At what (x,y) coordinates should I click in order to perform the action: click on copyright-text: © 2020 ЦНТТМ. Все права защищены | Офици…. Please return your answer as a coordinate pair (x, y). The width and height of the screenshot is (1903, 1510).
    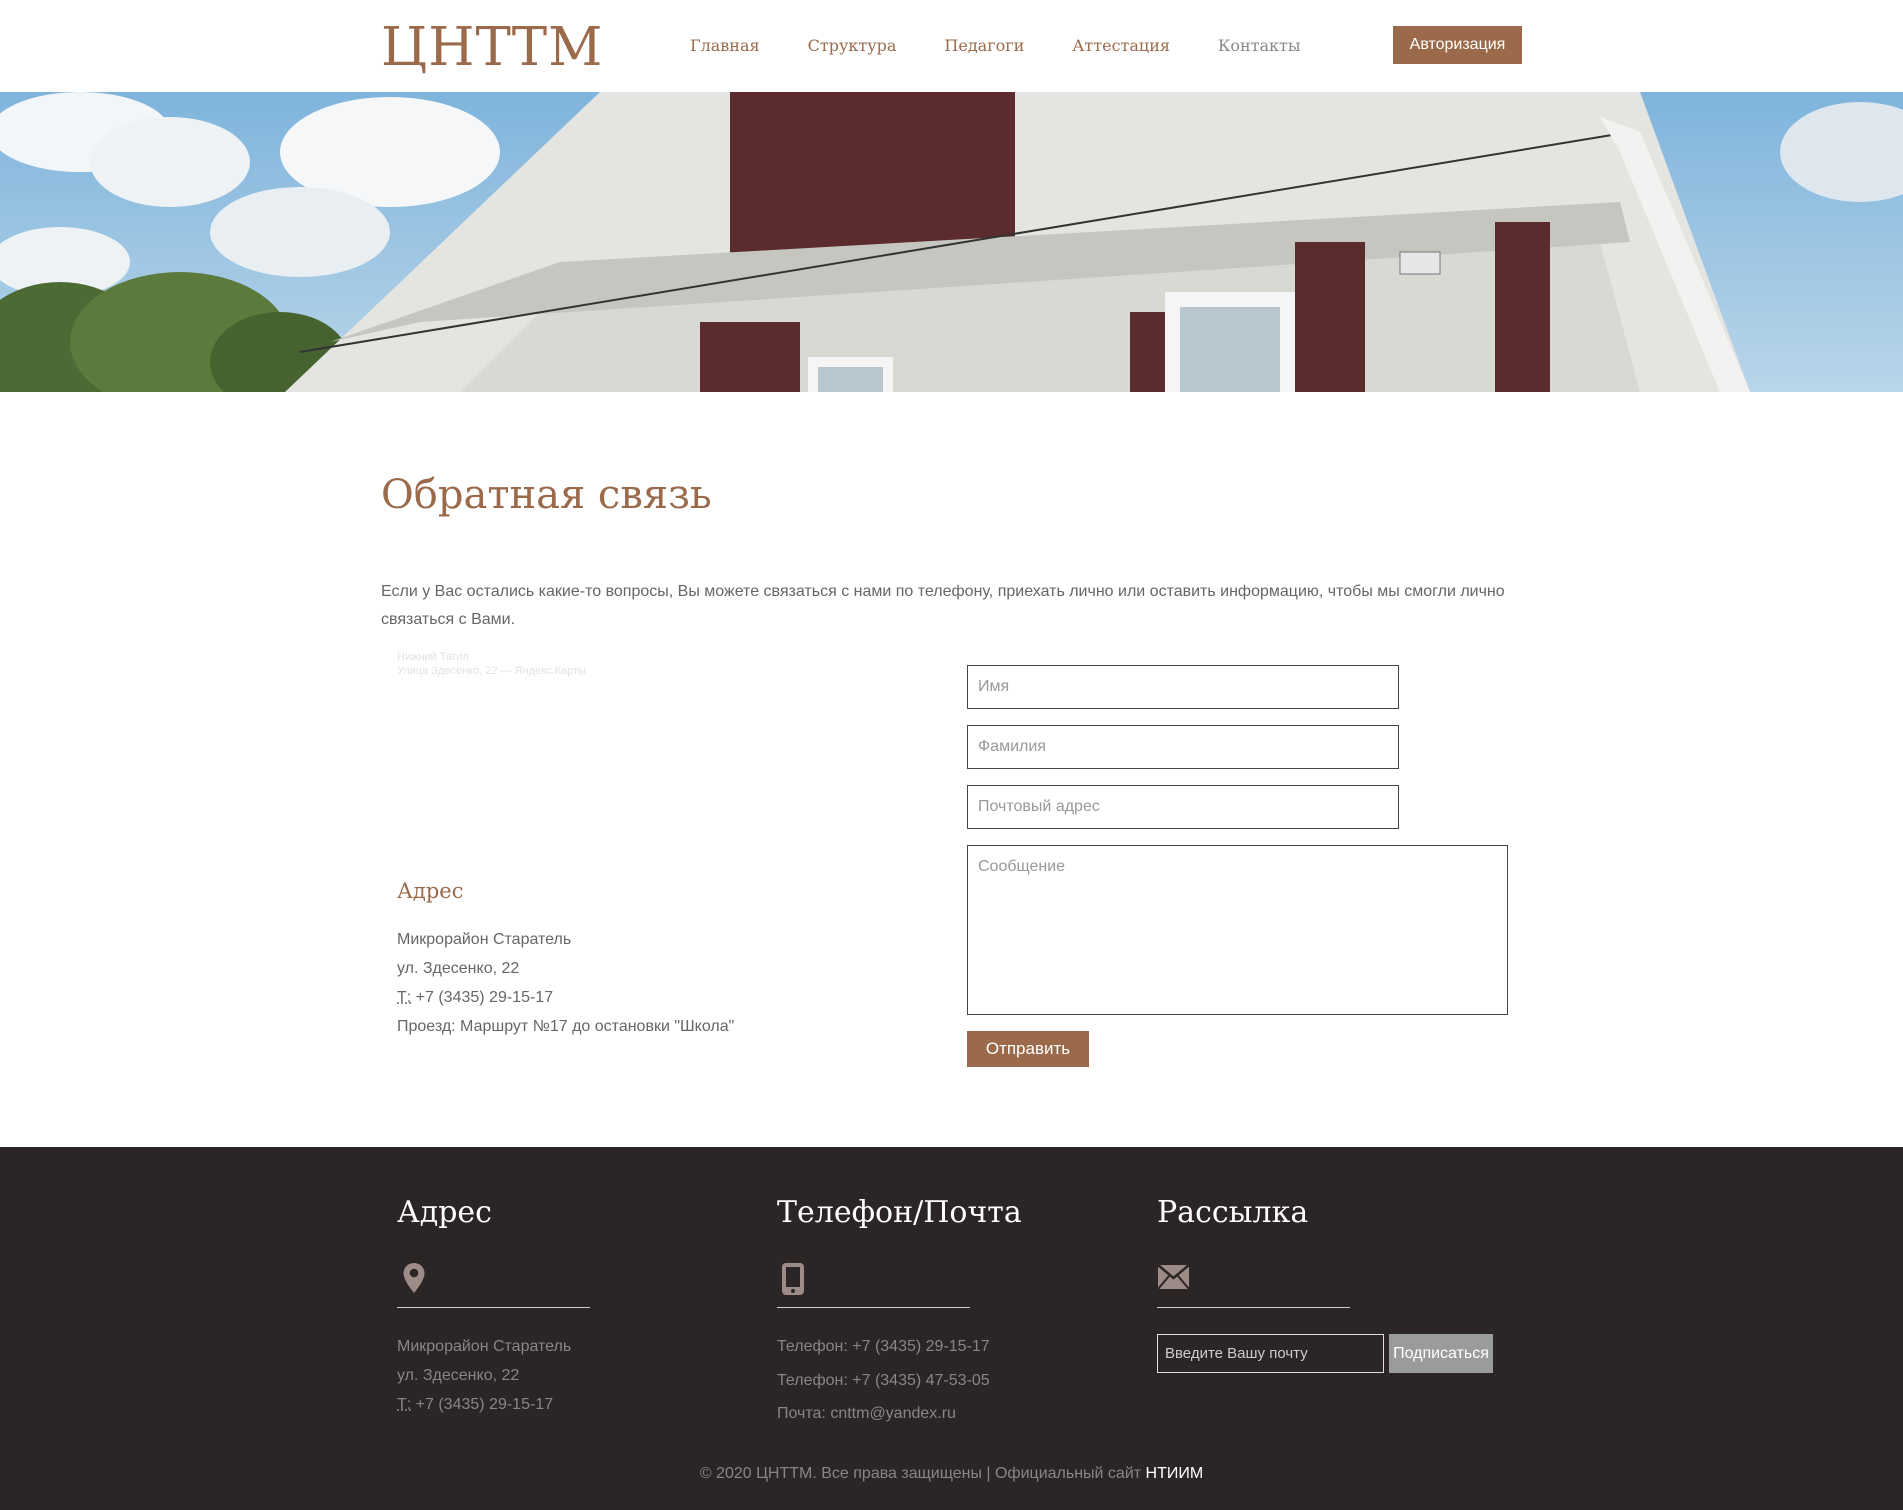
    Looking at the image, I should click on (922, 1473).